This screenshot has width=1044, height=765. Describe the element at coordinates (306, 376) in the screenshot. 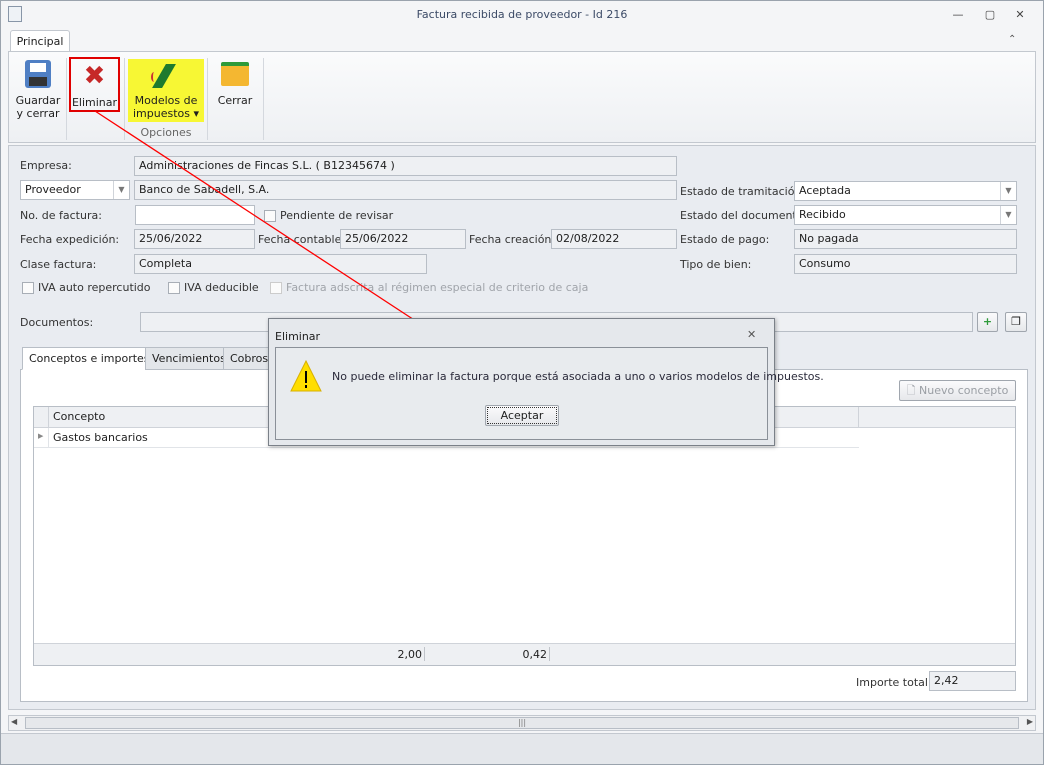

I see `warning-icon` at that location.